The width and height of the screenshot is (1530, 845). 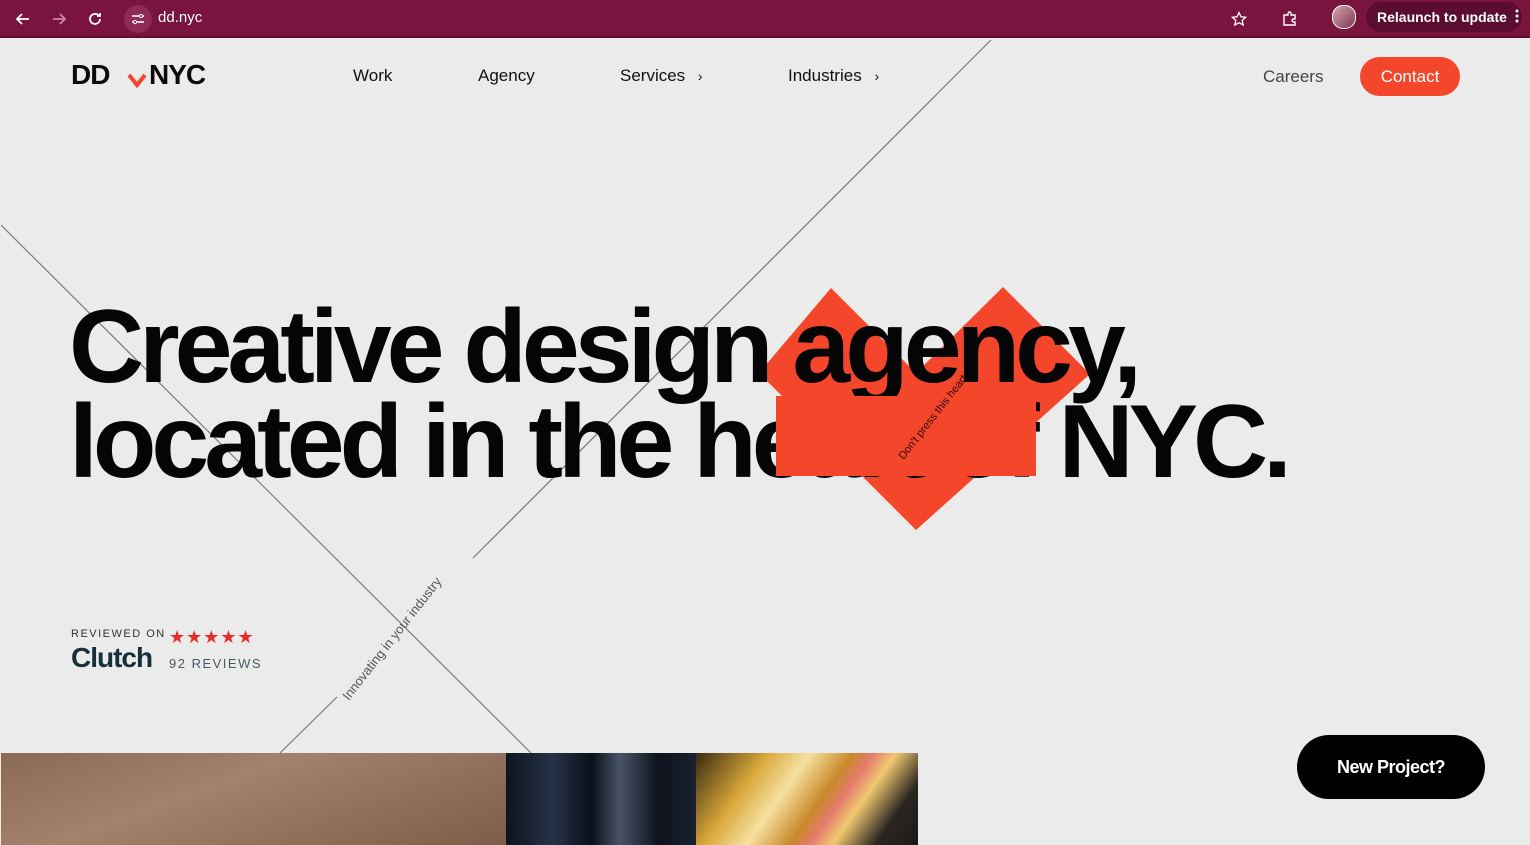 I want to click on back-icon, so click(x=23, y=19).